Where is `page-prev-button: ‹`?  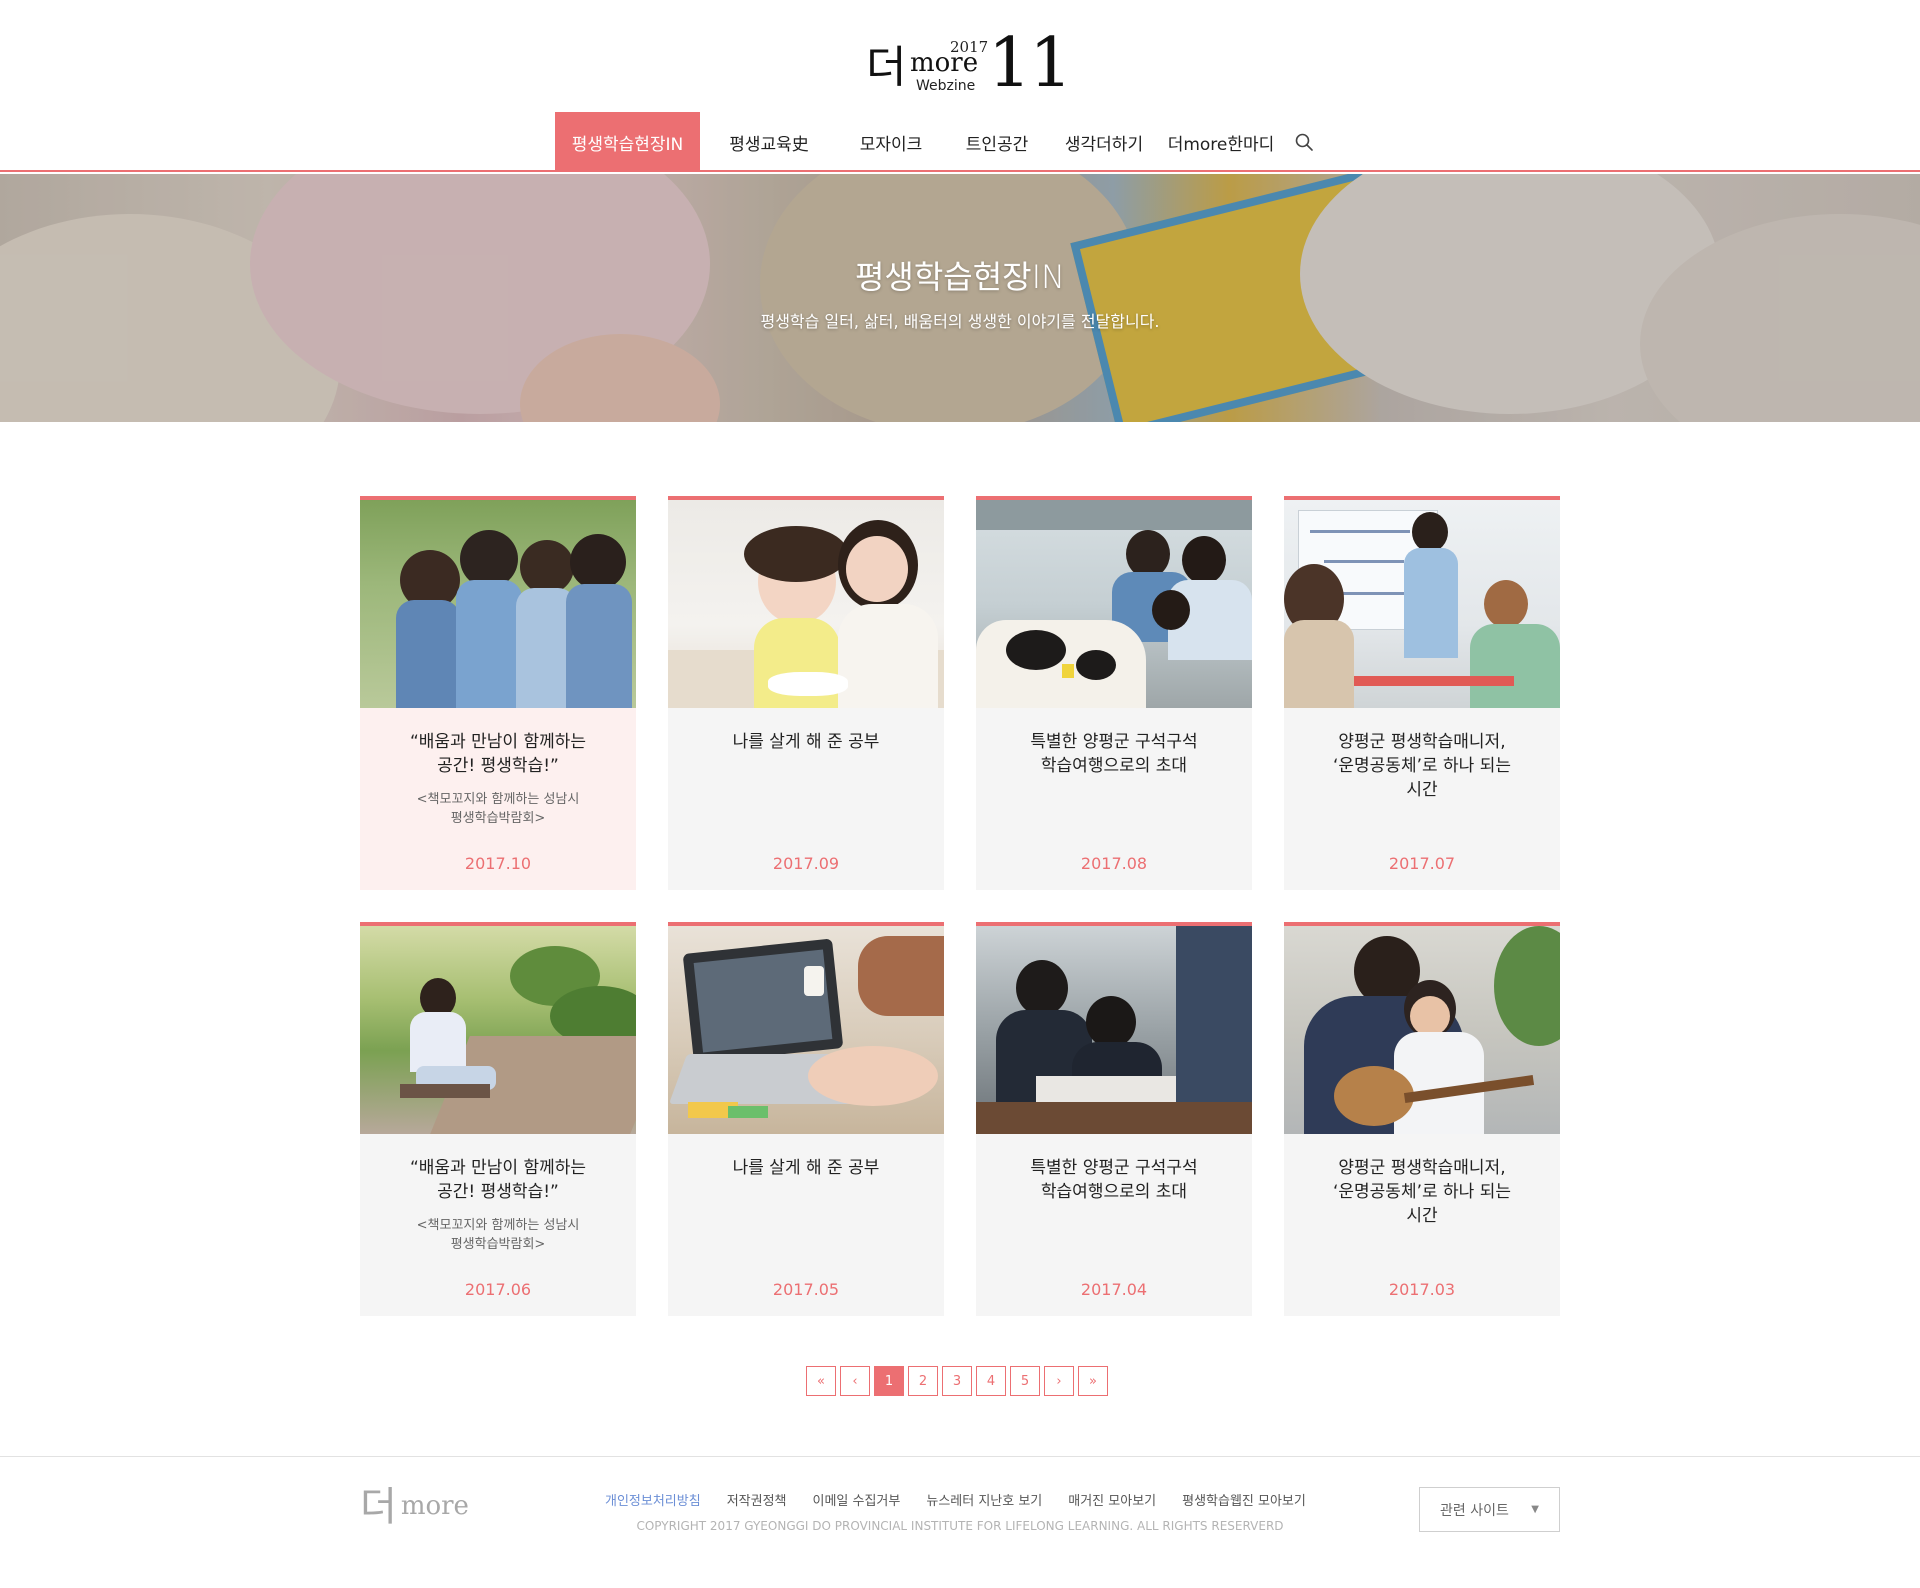
page-prev-button: ‹ is located at coordinates (855, 1381).